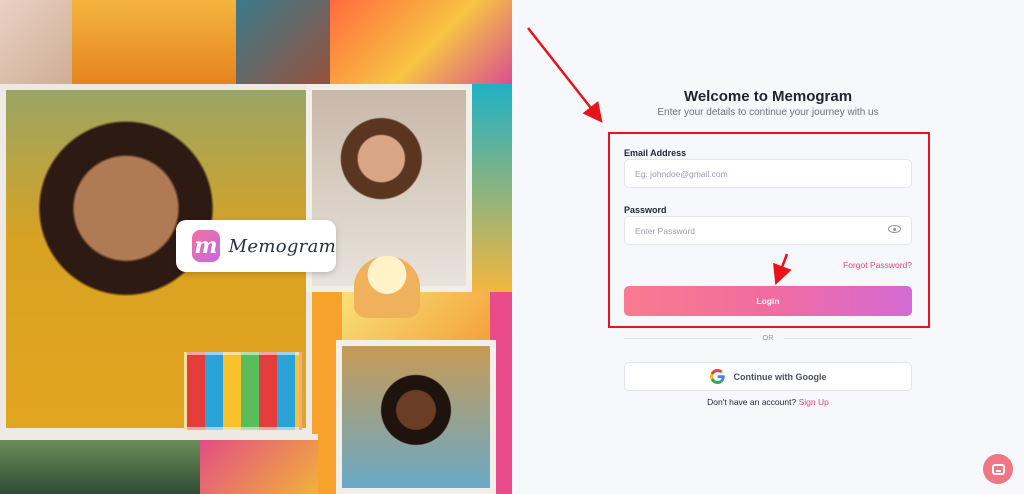 This screenshot has width=1024, height=494. I want to click on collage-photo-child, so click(416, 417).